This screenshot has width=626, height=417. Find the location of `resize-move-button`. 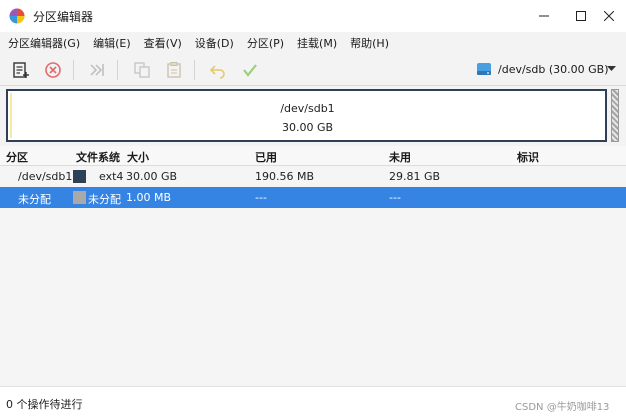

resize-move-button is located at coordinates (97, 70).